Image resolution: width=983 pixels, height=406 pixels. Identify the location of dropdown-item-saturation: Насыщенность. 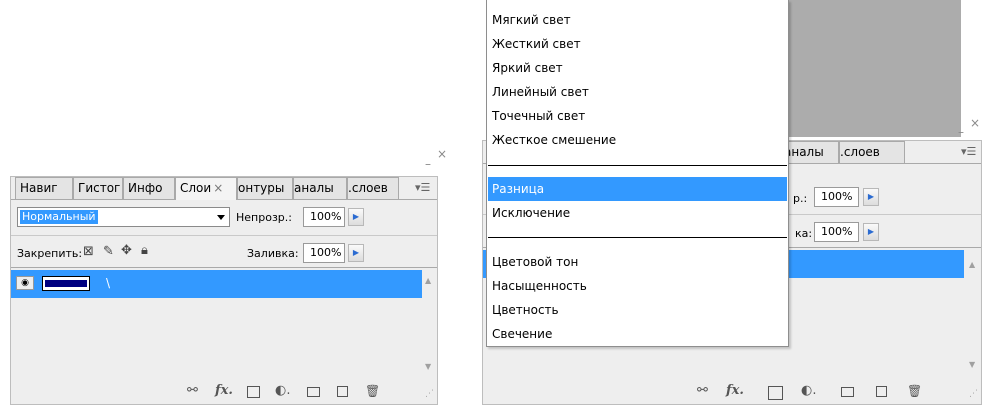
(637, 286).